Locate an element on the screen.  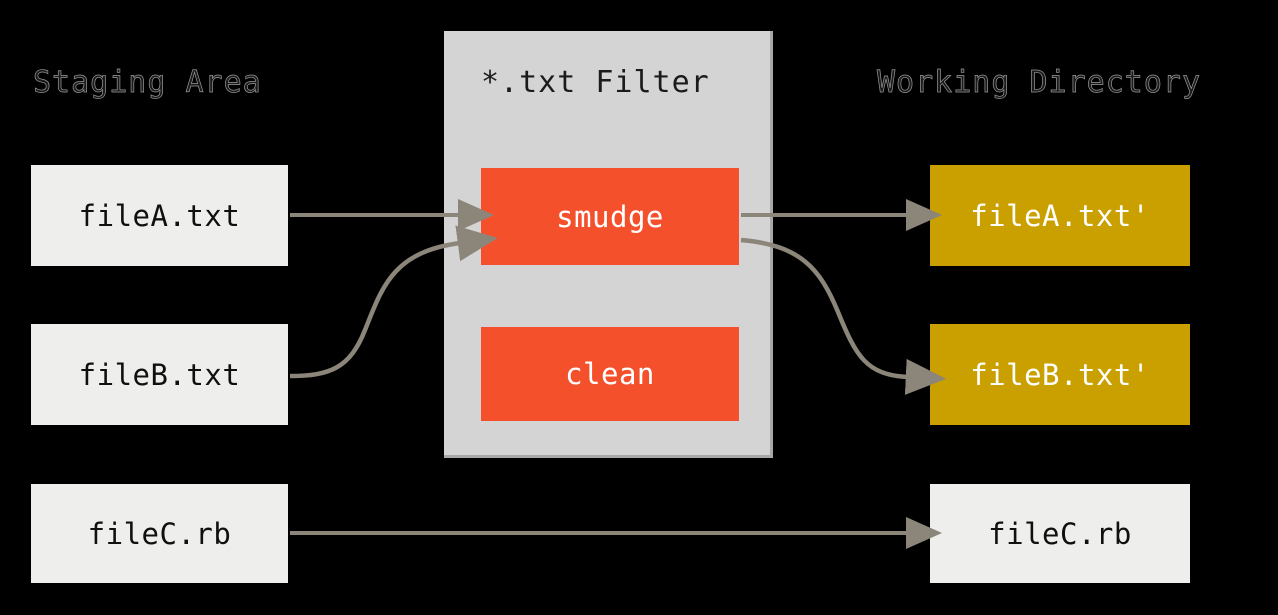
connector-fileb-to-smudge is located at coordinates (393, 302).